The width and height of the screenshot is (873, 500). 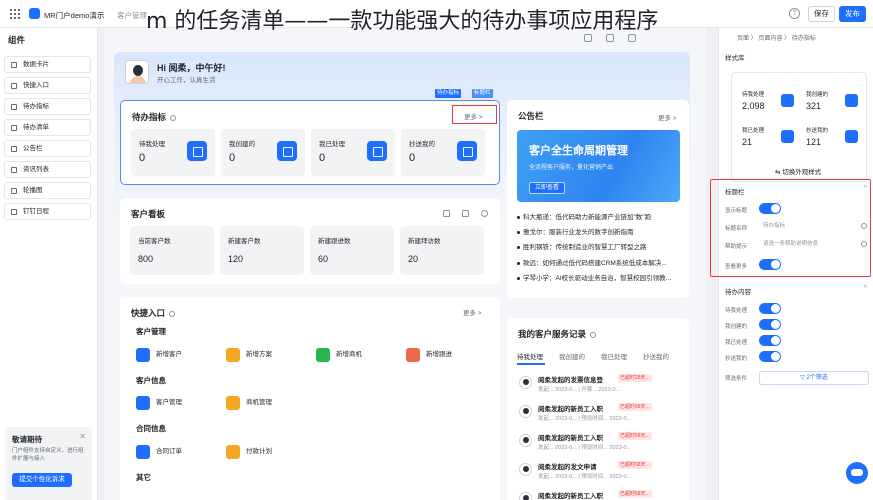 What do you see at coordinates (14, 149) in the screenshot?
I see `notice-icon` at bounding box center [14, 149].